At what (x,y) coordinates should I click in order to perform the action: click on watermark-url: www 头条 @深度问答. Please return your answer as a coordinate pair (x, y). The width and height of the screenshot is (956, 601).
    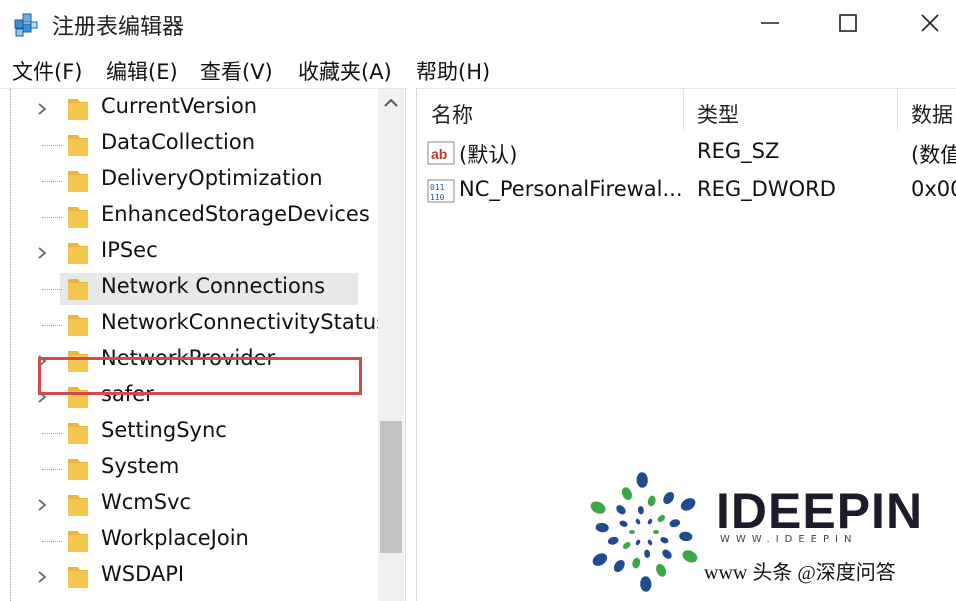
    Looking at the image, I should click on (800, 573).